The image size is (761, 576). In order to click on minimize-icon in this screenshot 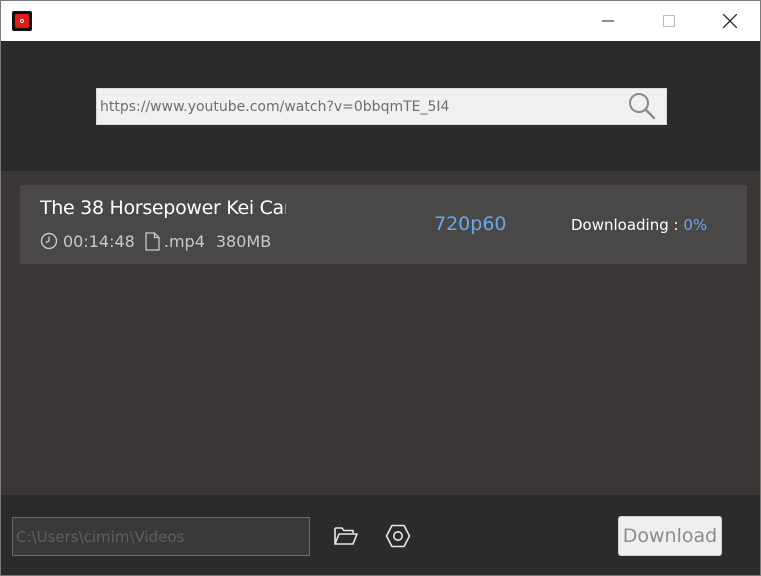, I will do `click(608, 21)`.